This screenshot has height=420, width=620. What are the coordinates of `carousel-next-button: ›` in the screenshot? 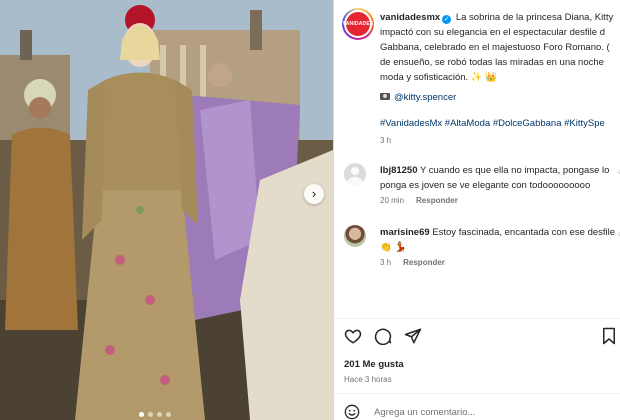 It's located at (314, 194).